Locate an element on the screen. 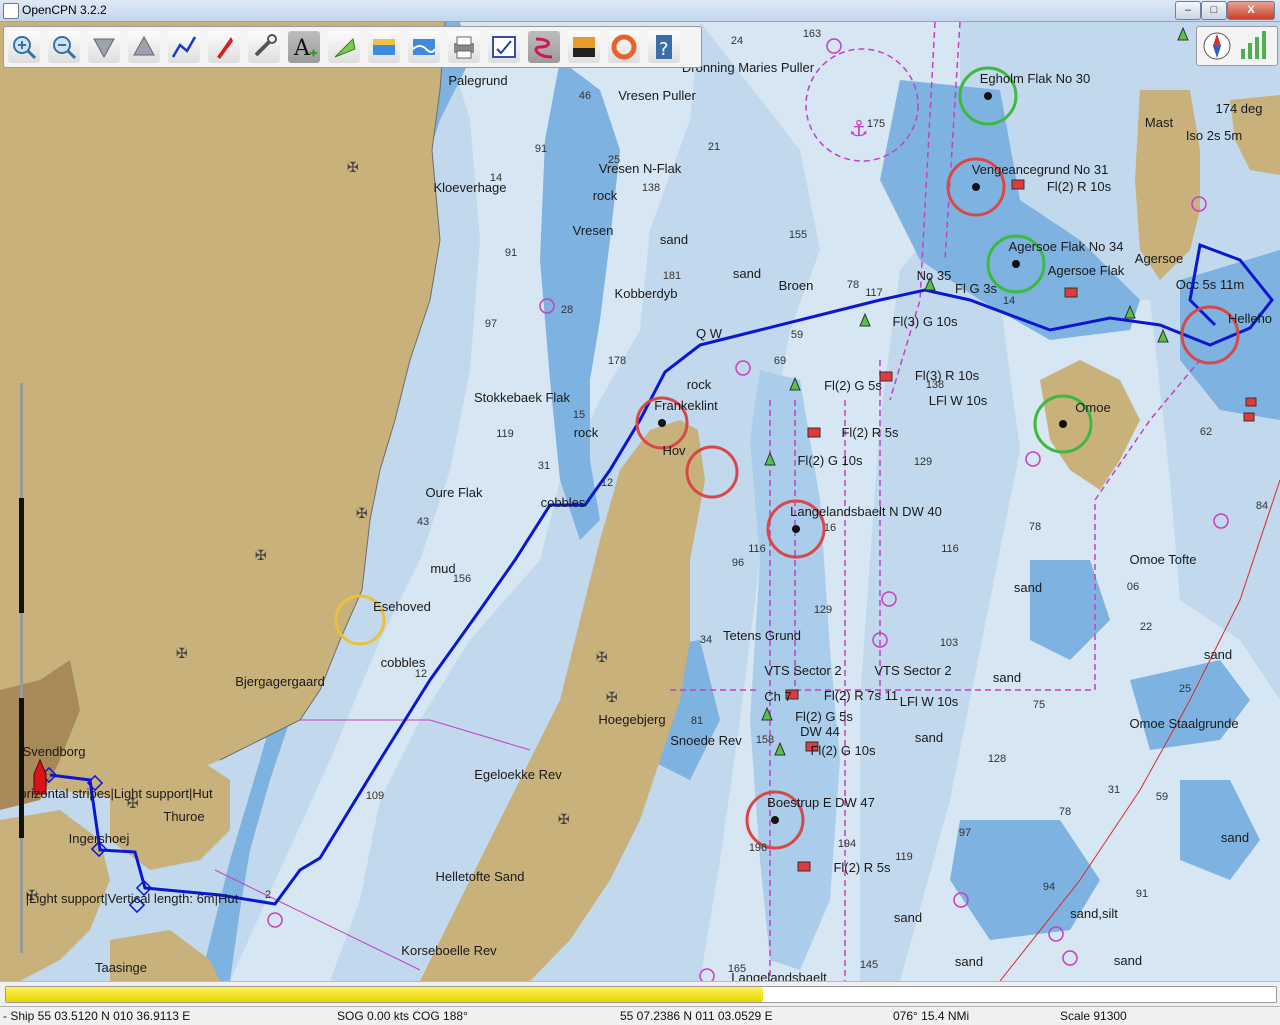 The image size is (1280, 1025). chart-label: Hov is located at coordinates (674, 450).